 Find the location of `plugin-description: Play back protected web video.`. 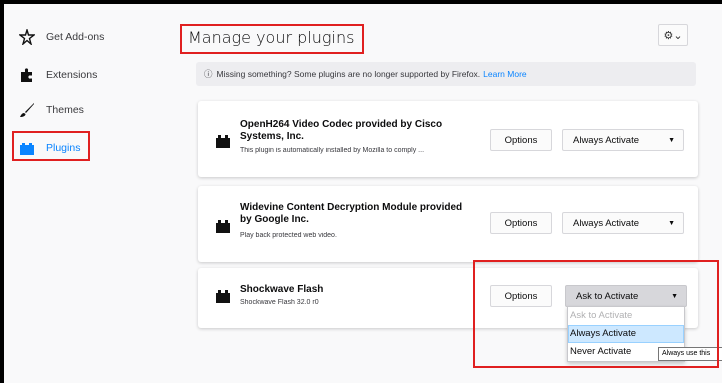

plugin-description: Play back protected web video. is located at coordinates (288, 235).